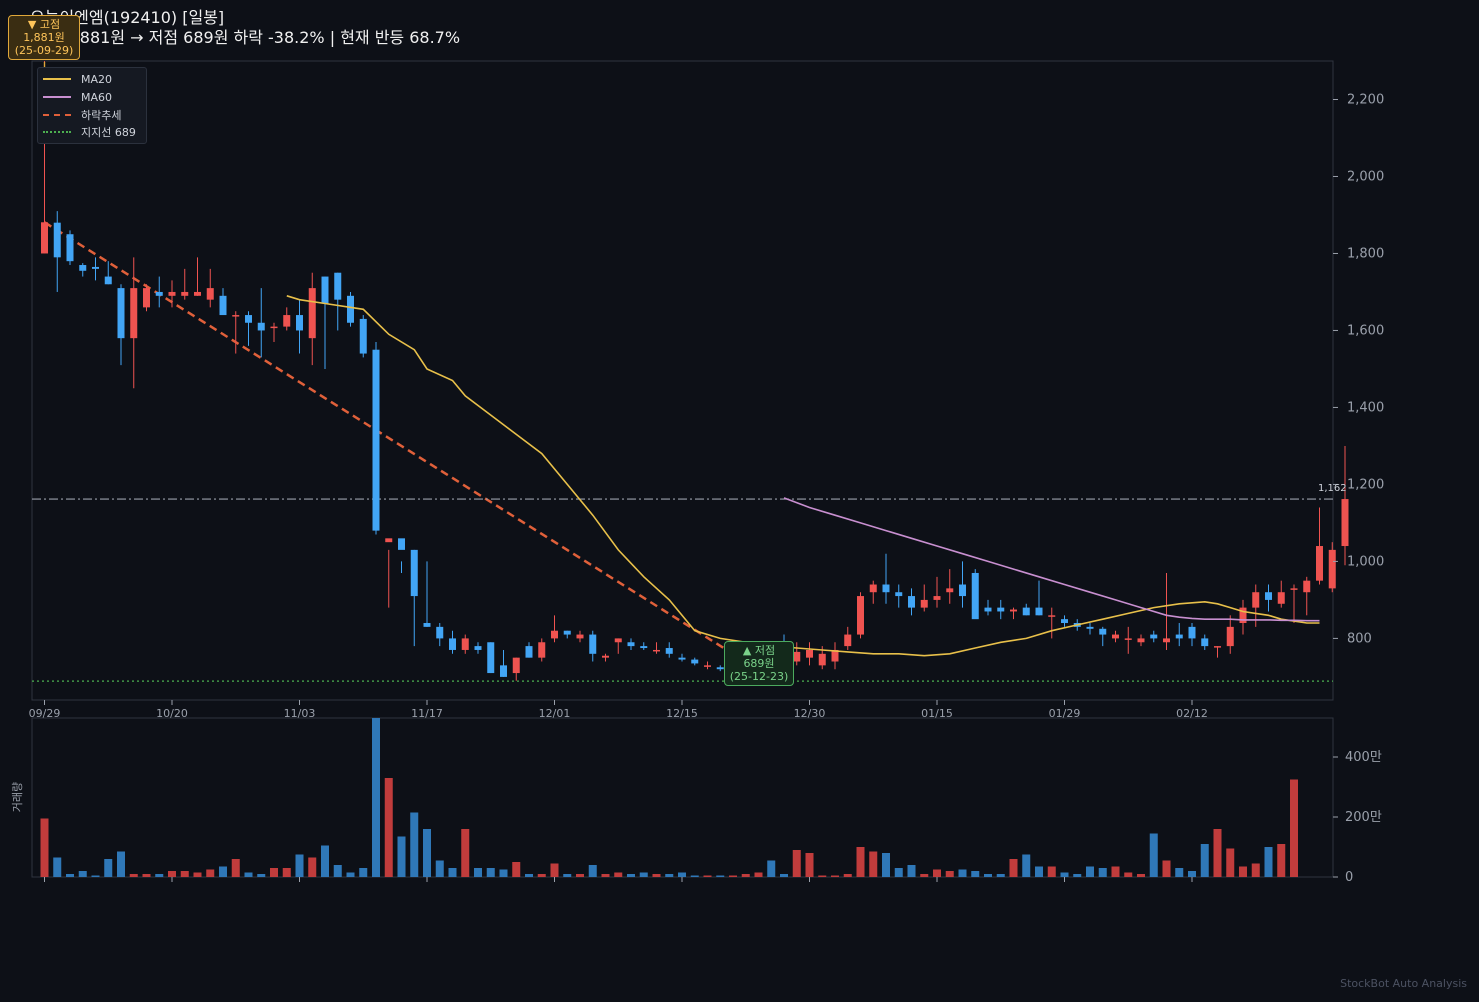 Image resolution: width=1479 pixels, height=1002 pixels. Describe the element at coordinates (669, 797) in the screenshot. I see `volume-bars-layer` at that location.